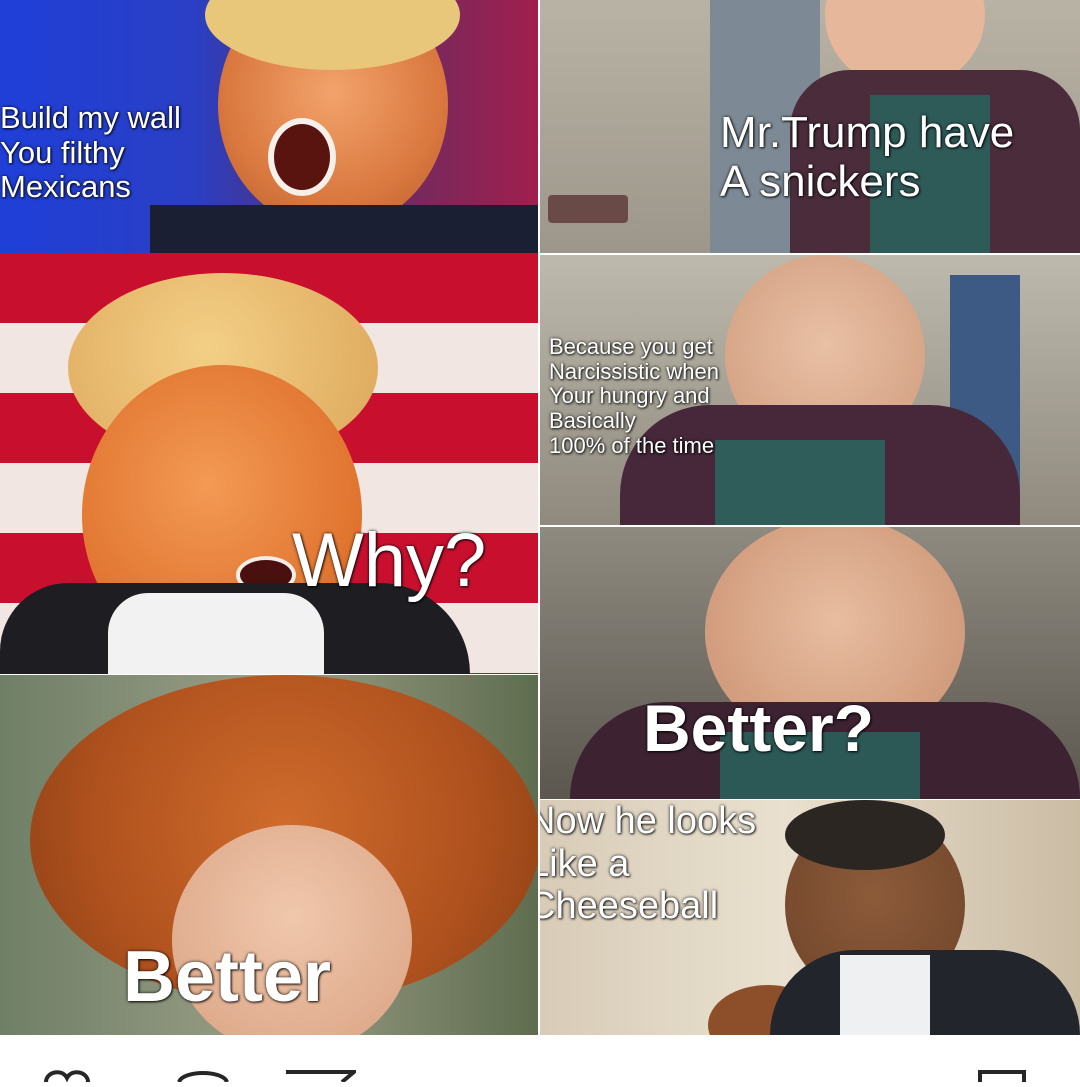  Describe the element at coordinates (867, 157) in the screenshot. I see `caption: Mr.Trump have A snickers` at that location.